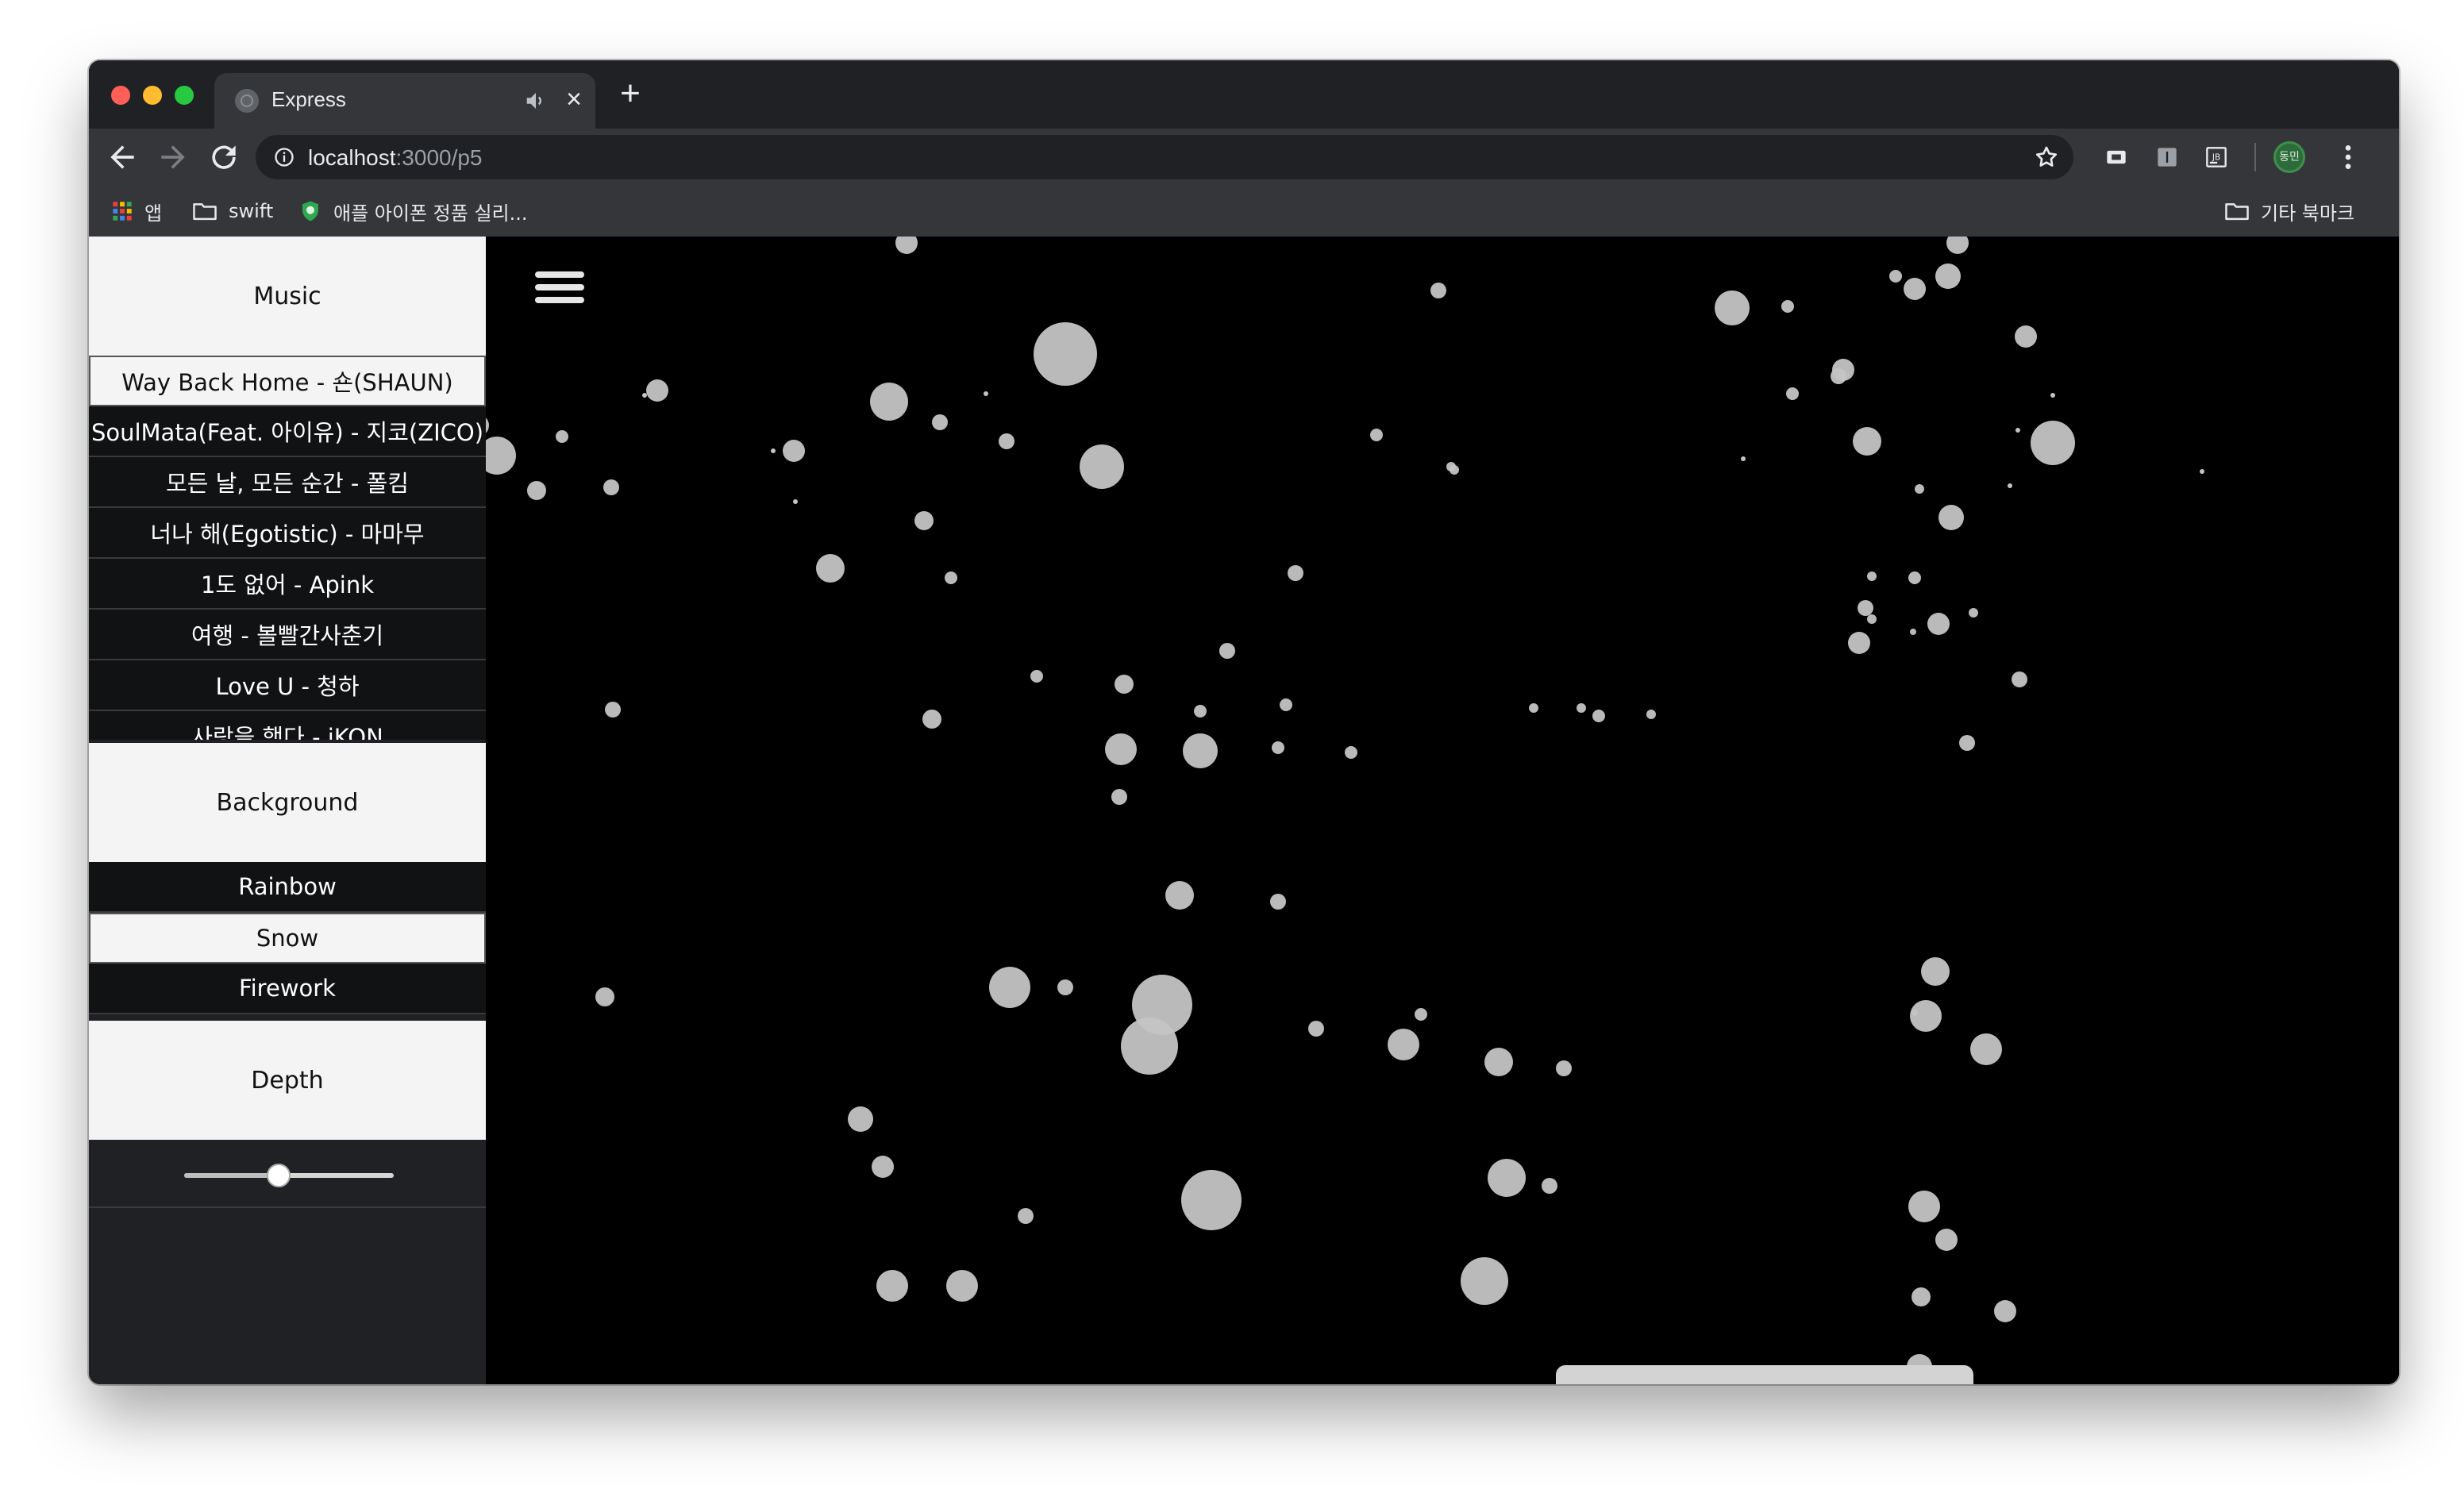  Describe the element at coordinates (287, 533) in the screenshot. I see `song-item: 너나 해(Egotistic) - 마마무` at that location.